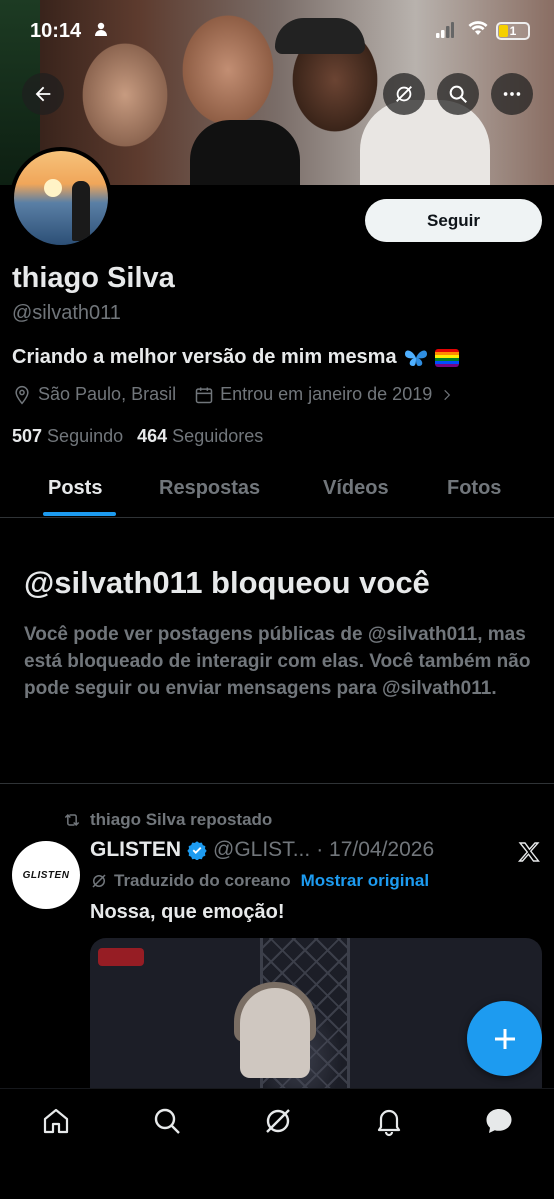 The image size is (554, 1199). I want to click on arrow-left-icon, so click(43, 94).